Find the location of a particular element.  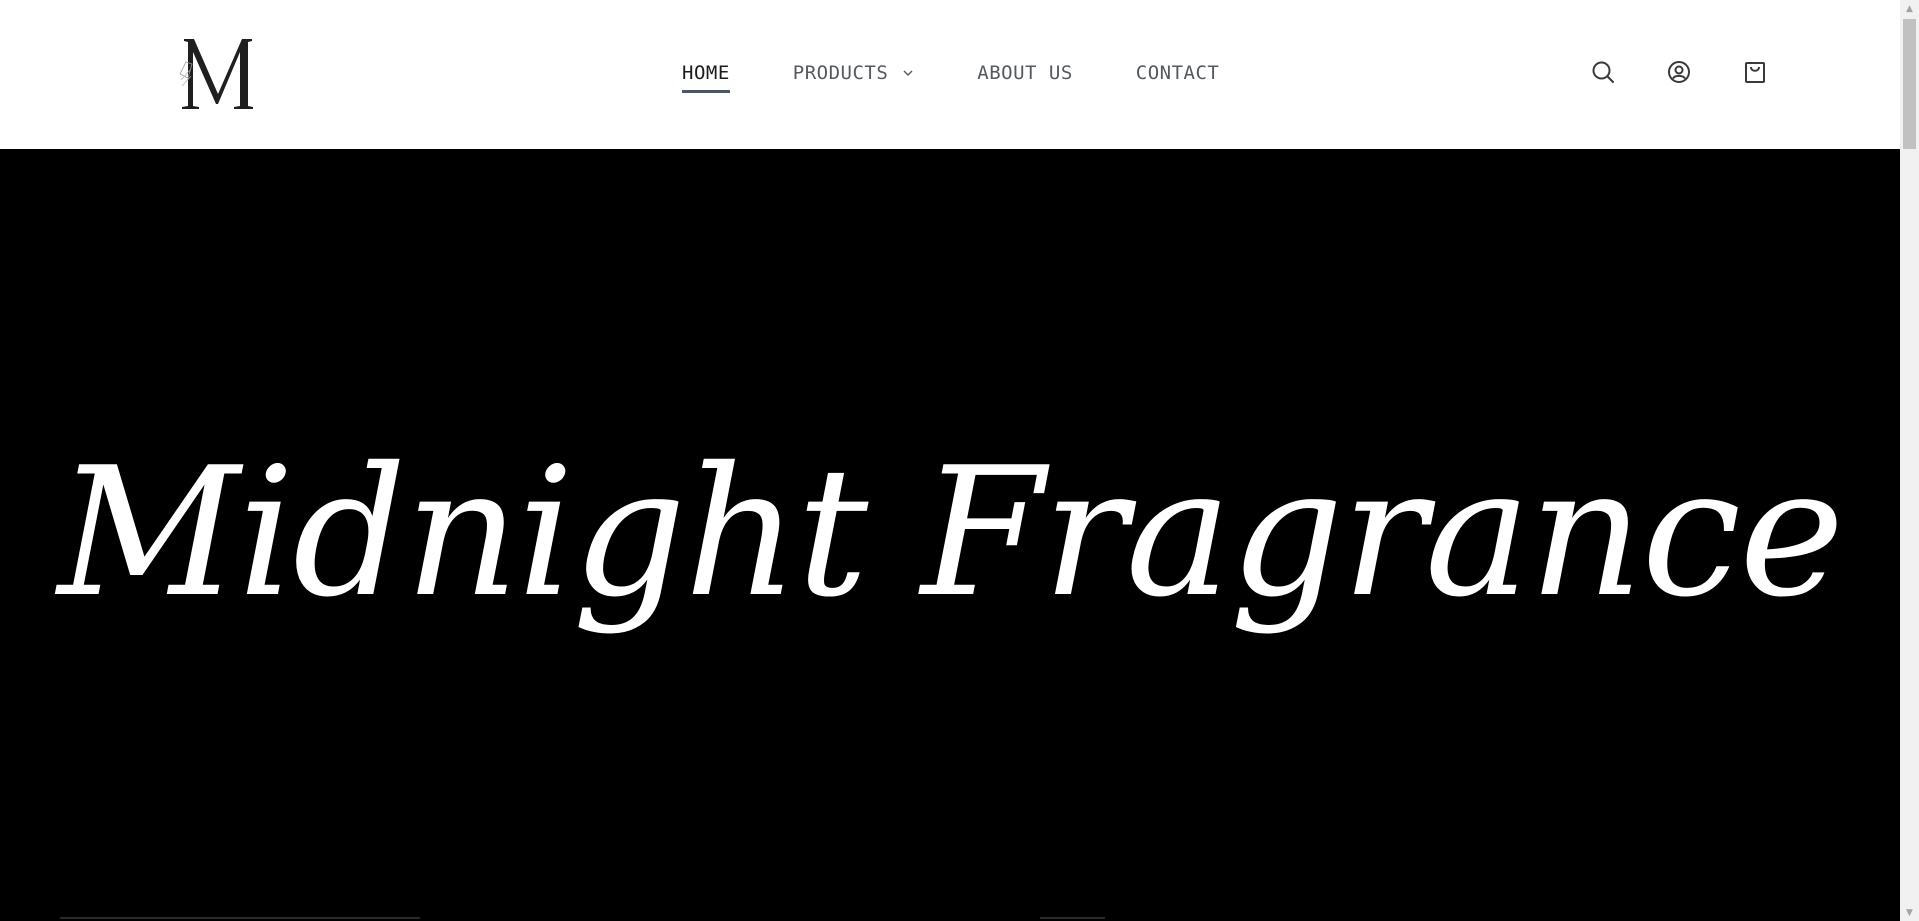

cart-icon is located at coordinates (1755, 72).